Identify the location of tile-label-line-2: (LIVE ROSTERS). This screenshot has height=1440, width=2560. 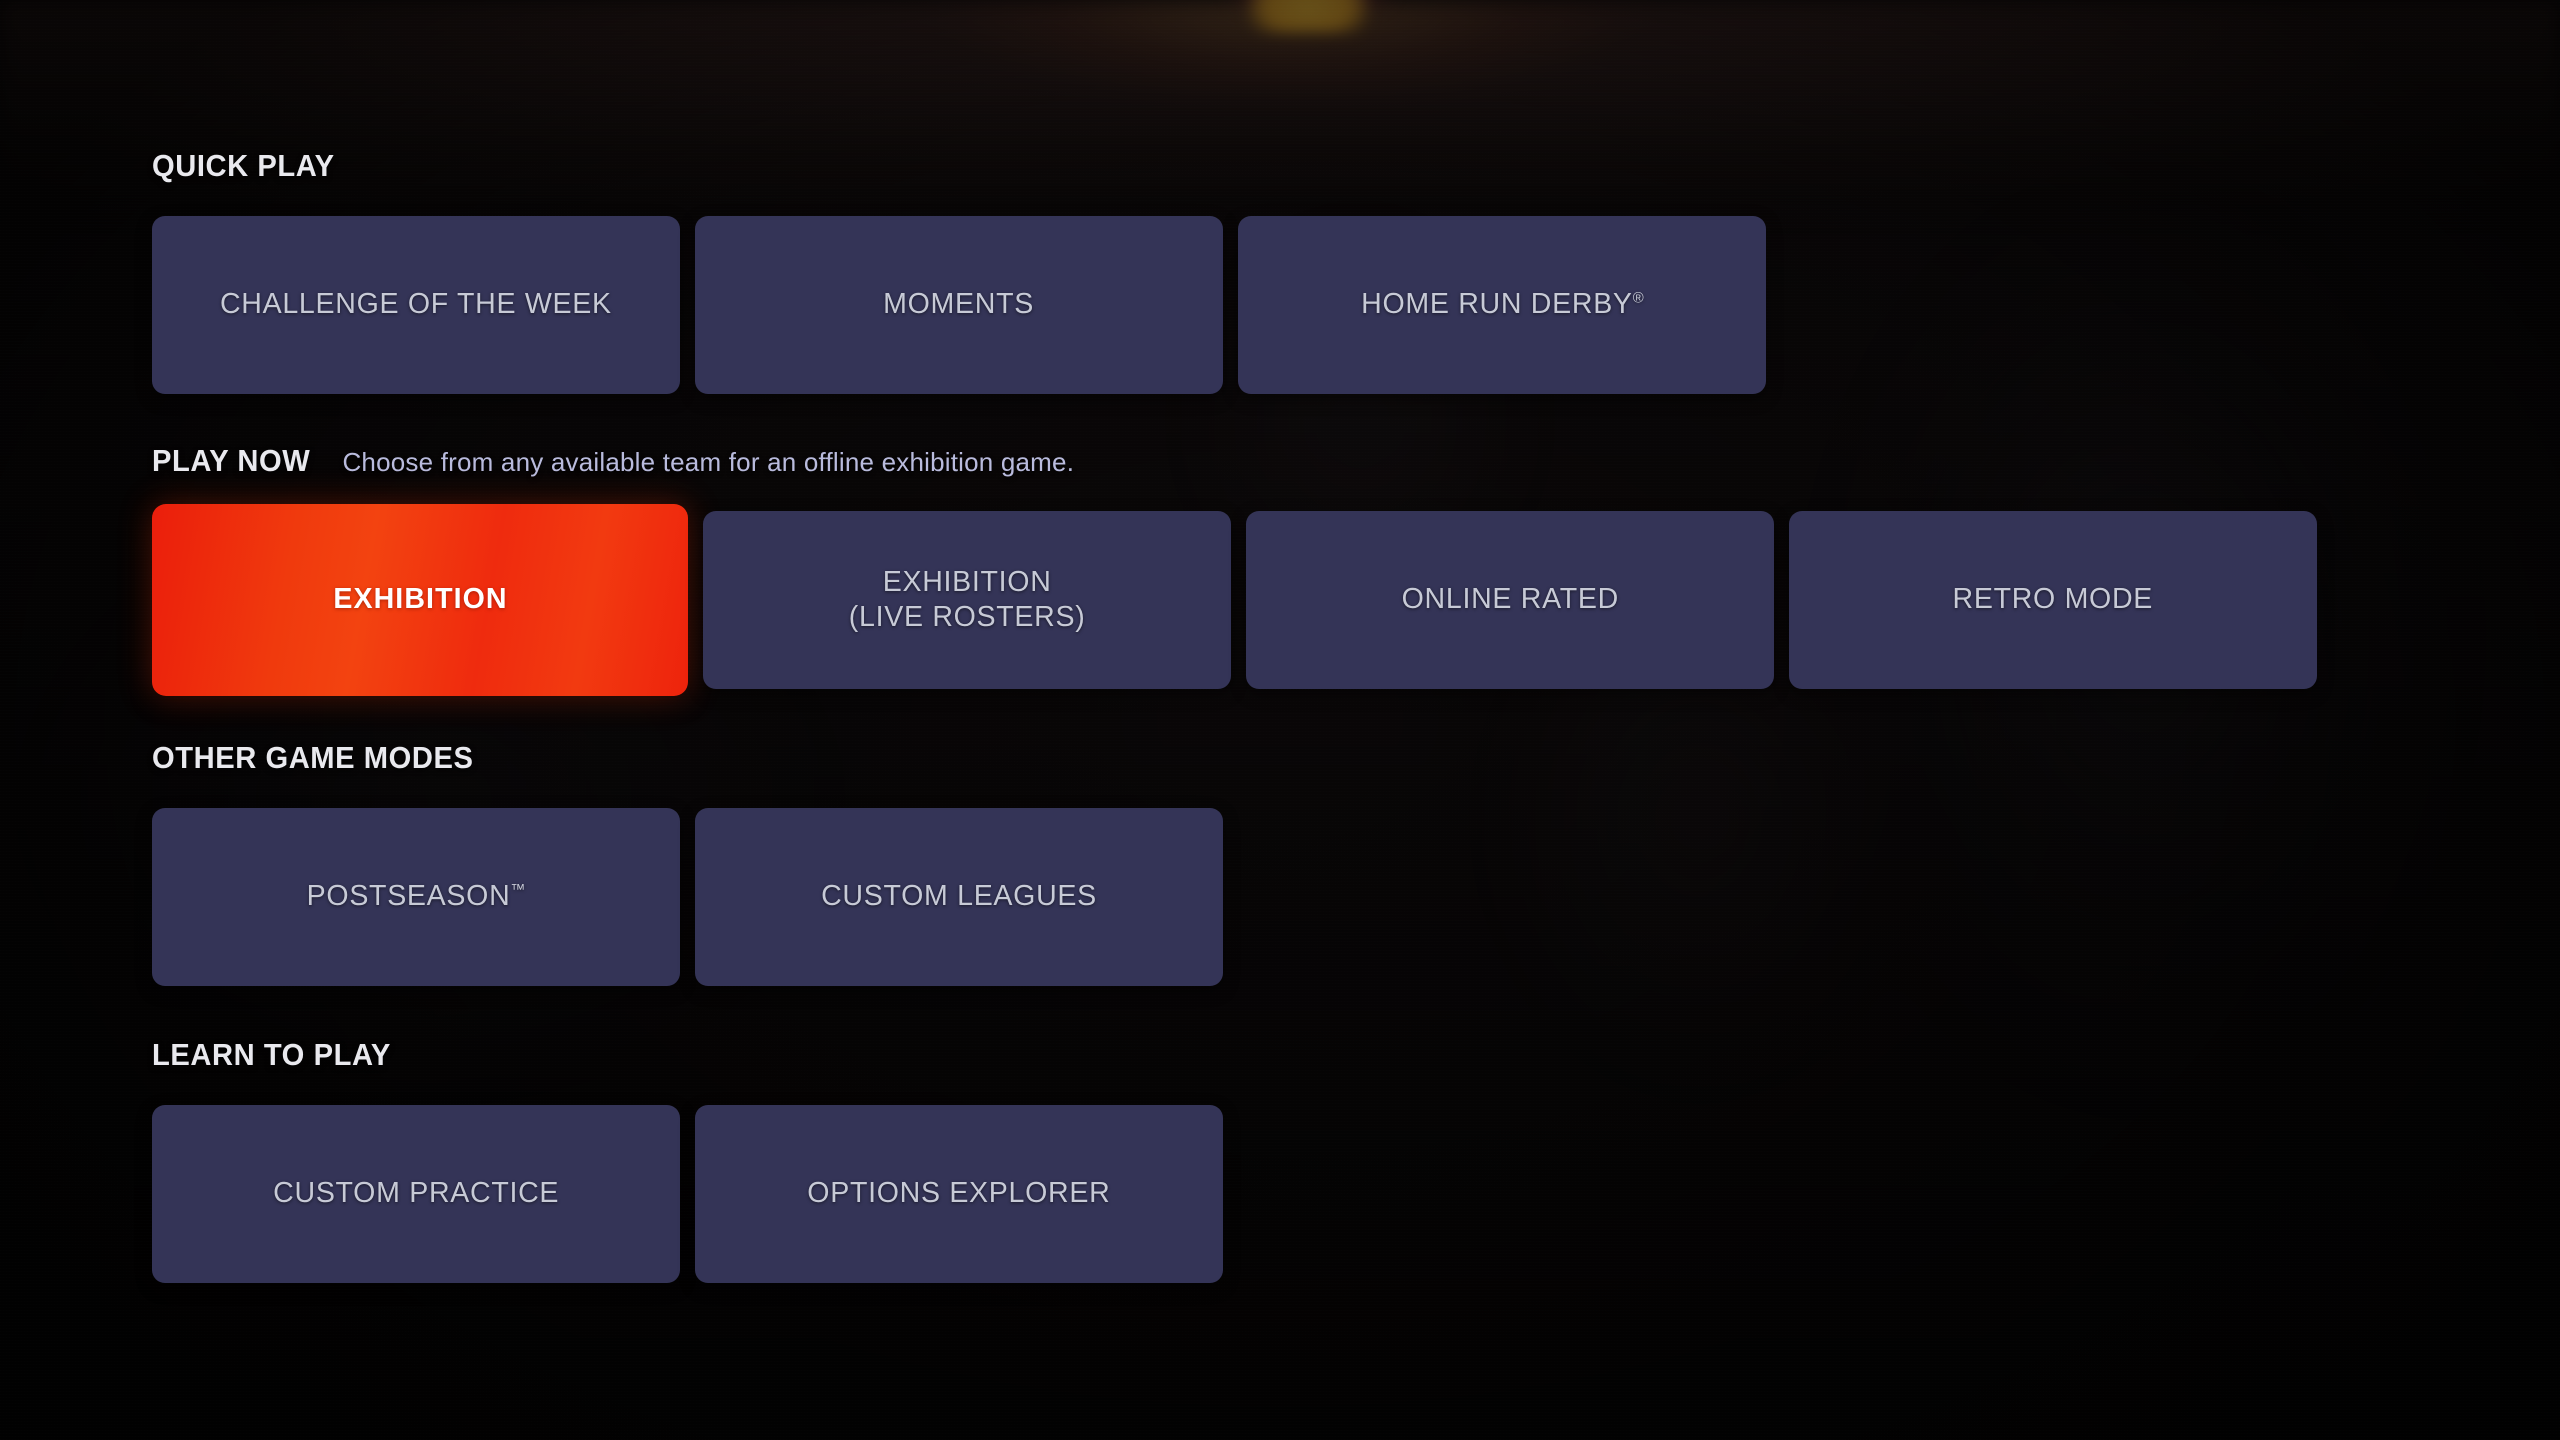
(967, 617).